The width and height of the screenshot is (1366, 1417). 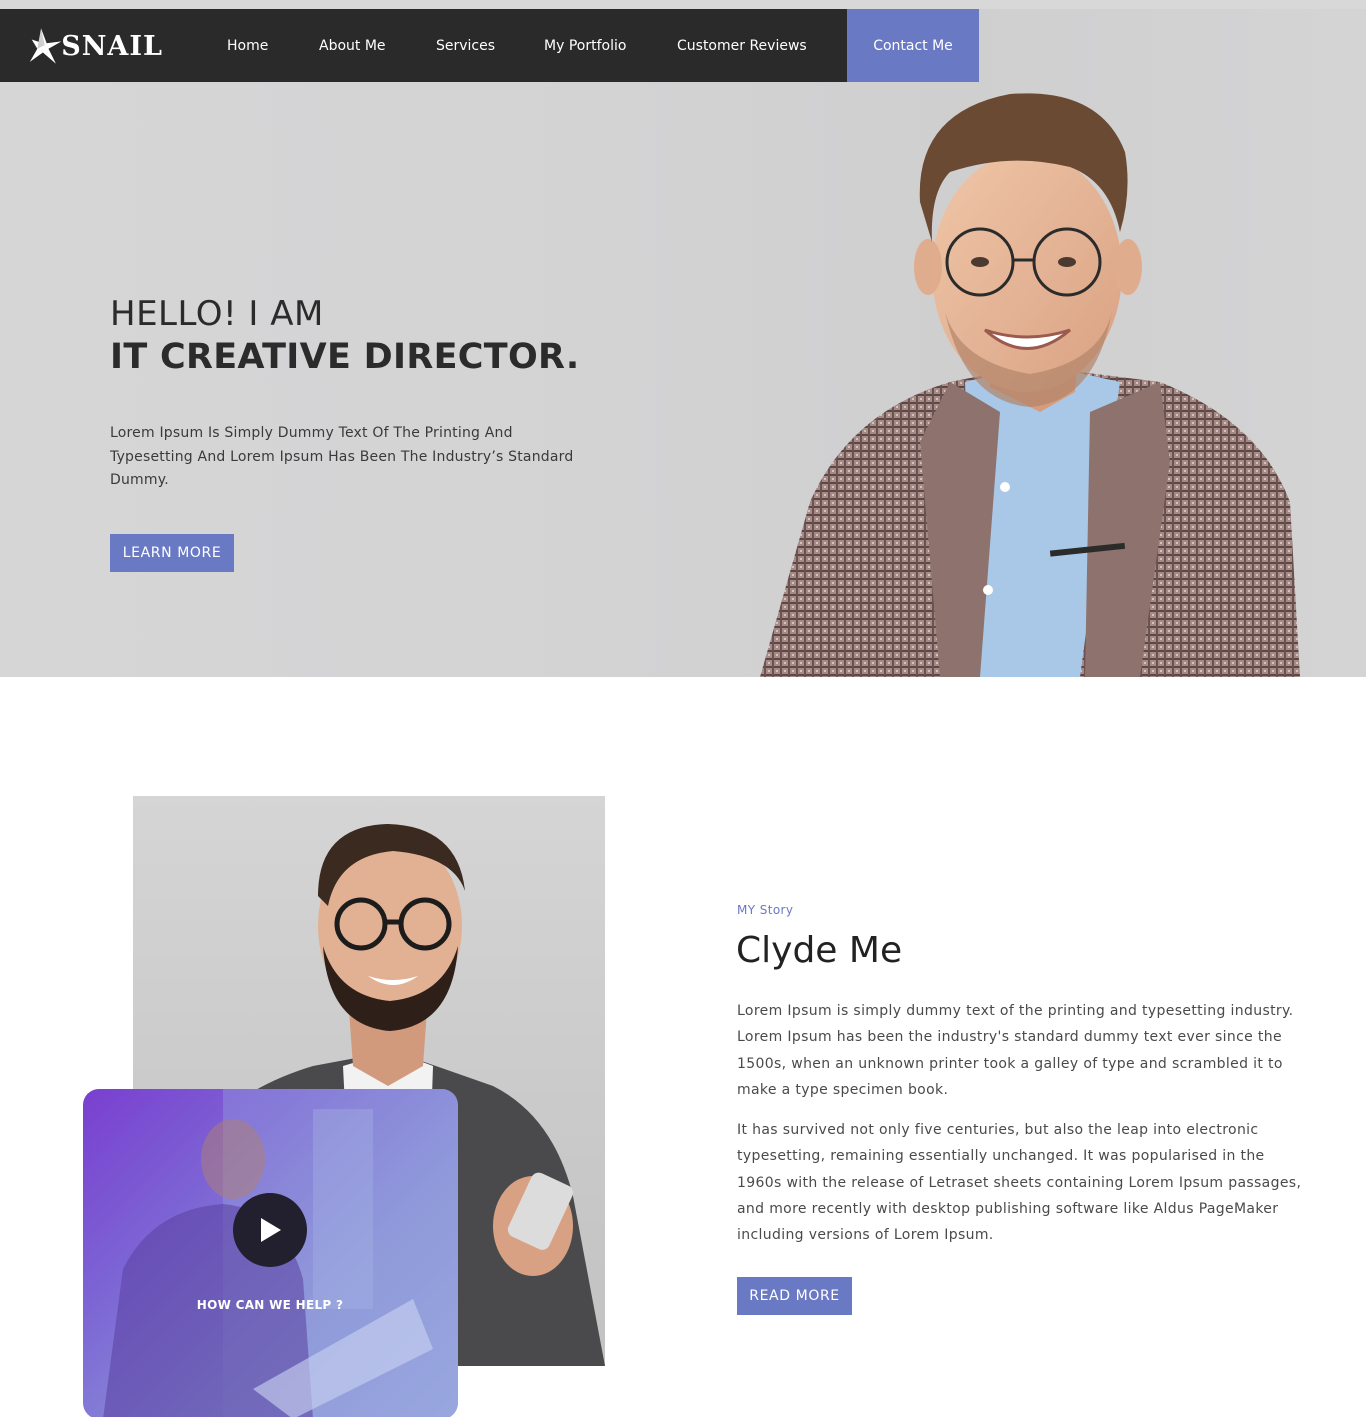 I want to click on brand-name: SNAIL, so click(x=112, y=46).